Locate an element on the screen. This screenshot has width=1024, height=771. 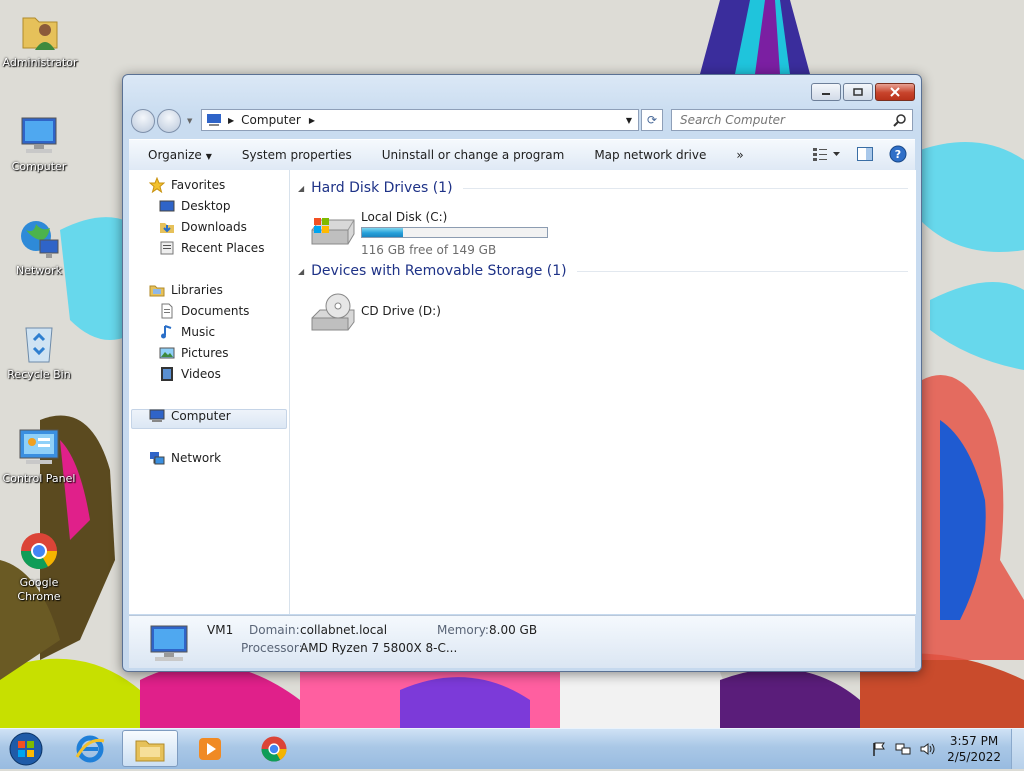
uninstall-program-button: Uninstall or change a program is located at coordinates (473, 155).